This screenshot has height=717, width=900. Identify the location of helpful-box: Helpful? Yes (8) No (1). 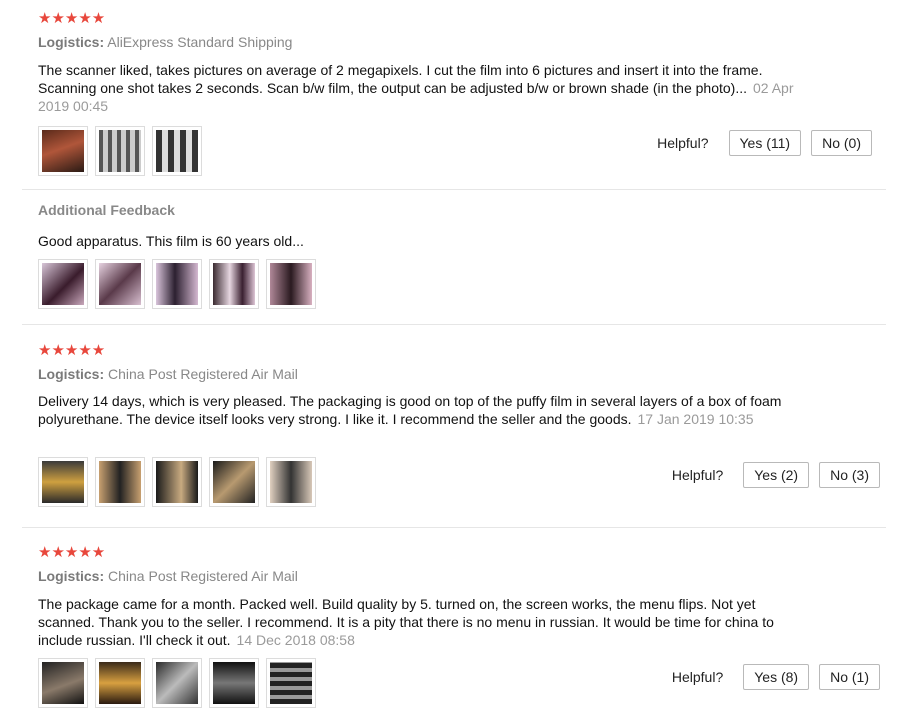
(776, 677).